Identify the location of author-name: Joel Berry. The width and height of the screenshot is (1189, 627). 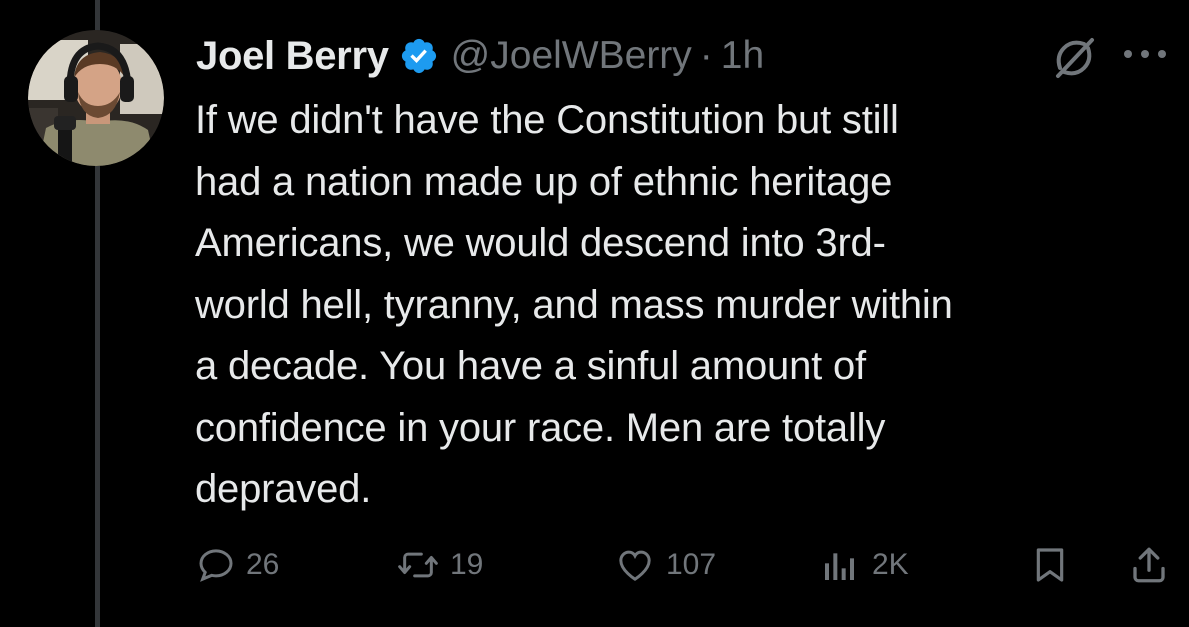
(292, 56).